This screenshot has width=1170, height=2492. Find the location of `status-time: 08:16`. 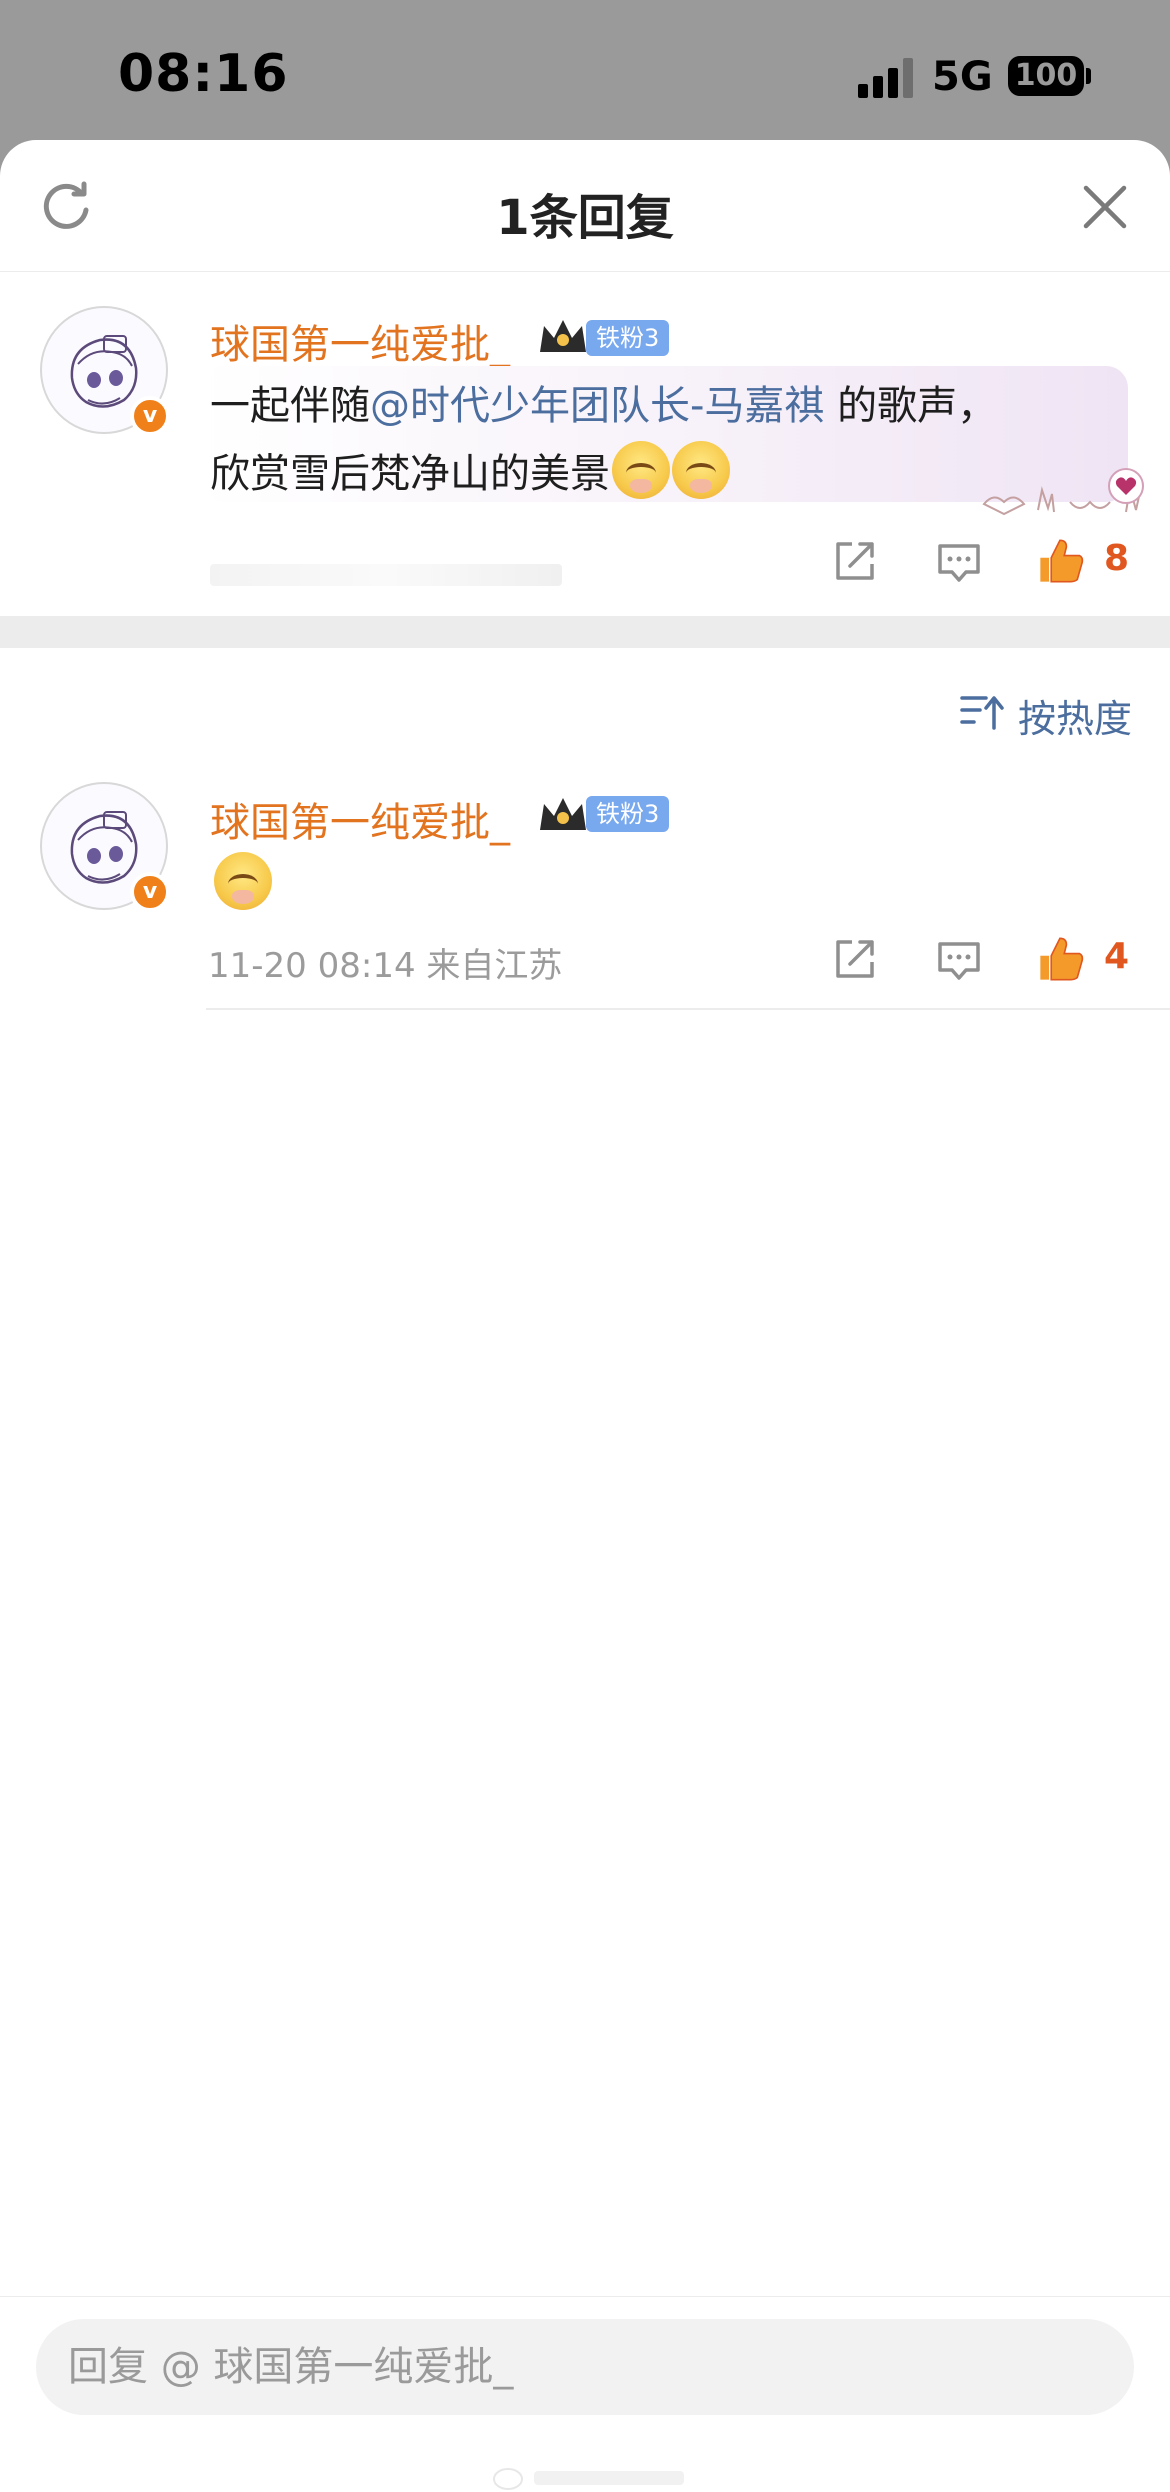

status-time: 08:16 is located at coordinates (203, 74).